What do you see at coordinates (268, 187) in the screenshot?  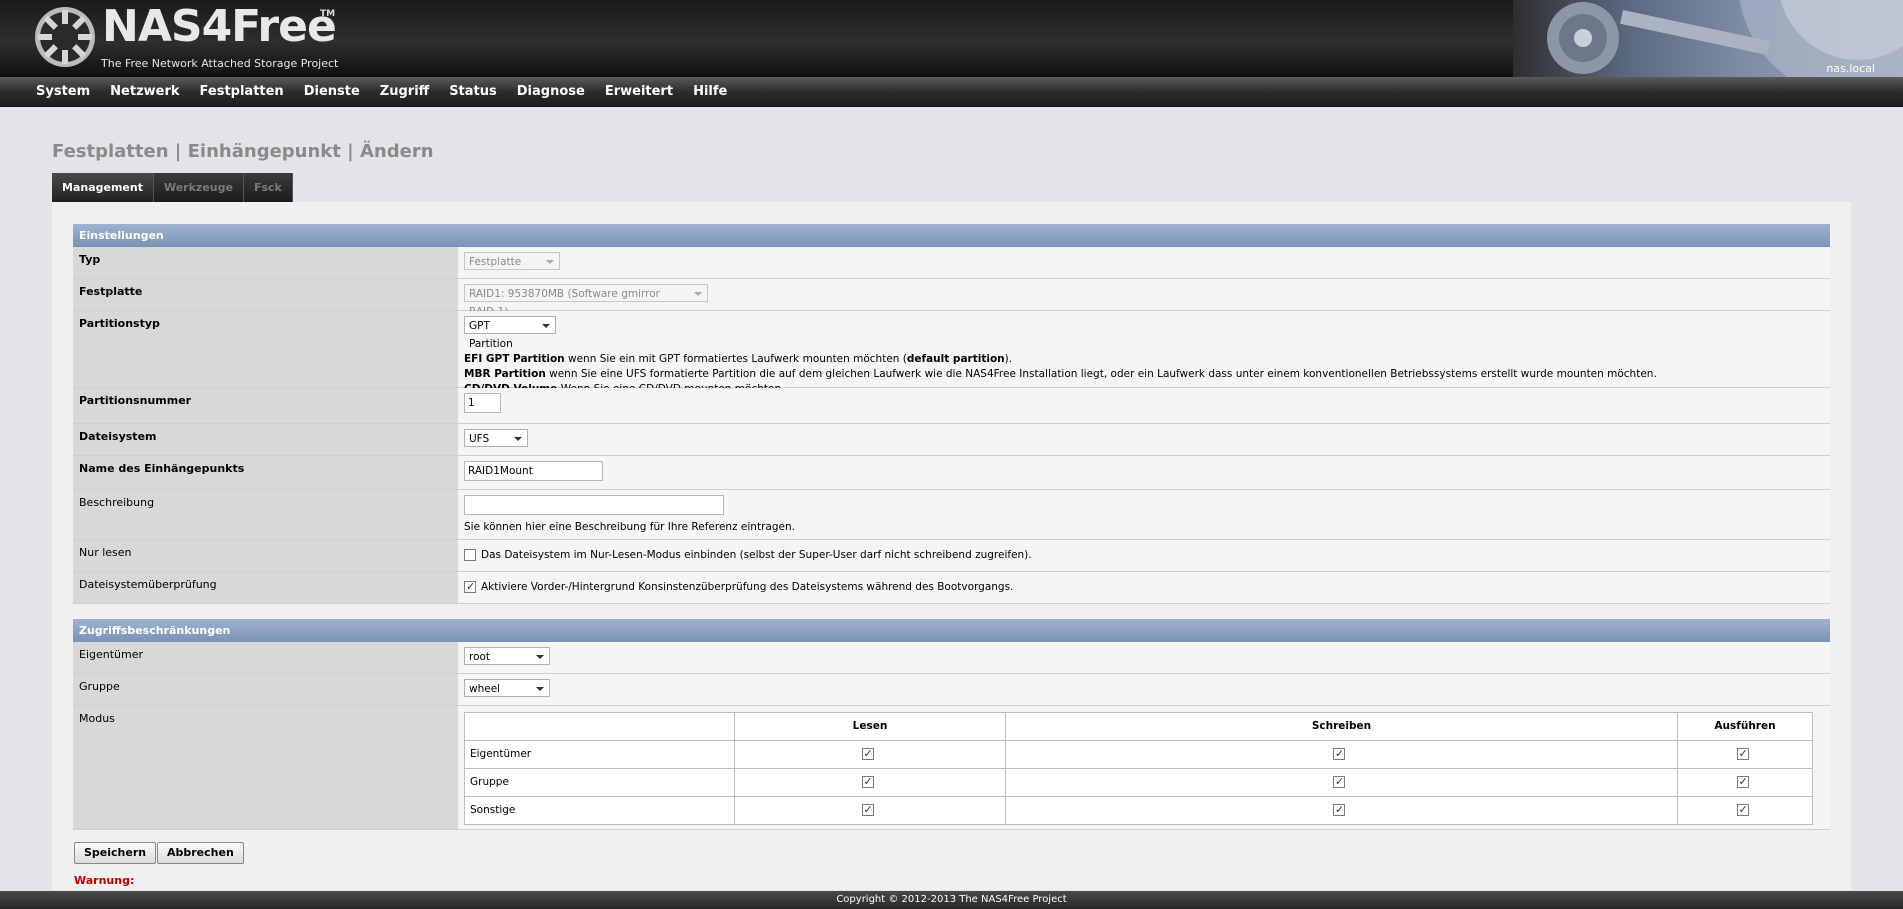 I see `tab-fsck: Fsck` at bounding box center [268, 187].